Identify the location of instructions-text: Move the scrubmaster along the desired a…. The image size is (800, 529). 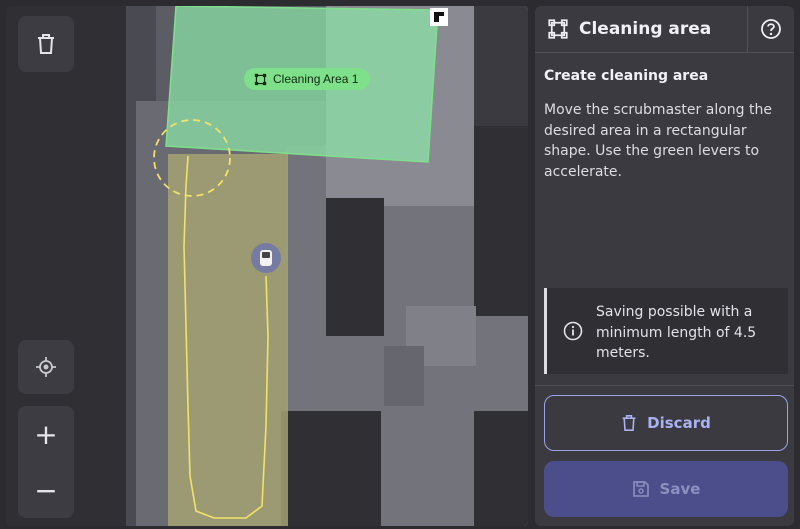
(658, 141).